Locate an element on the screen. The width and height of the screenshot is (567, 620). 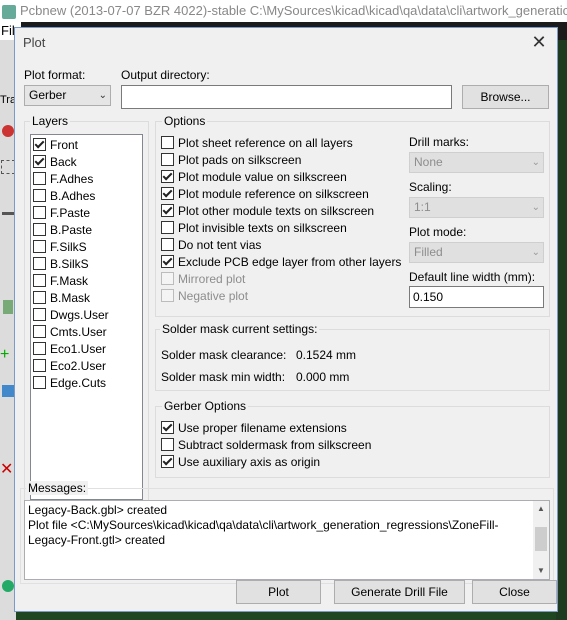
gerber-option-item: Use proper filename extensions is located at coordinates (254, 428).